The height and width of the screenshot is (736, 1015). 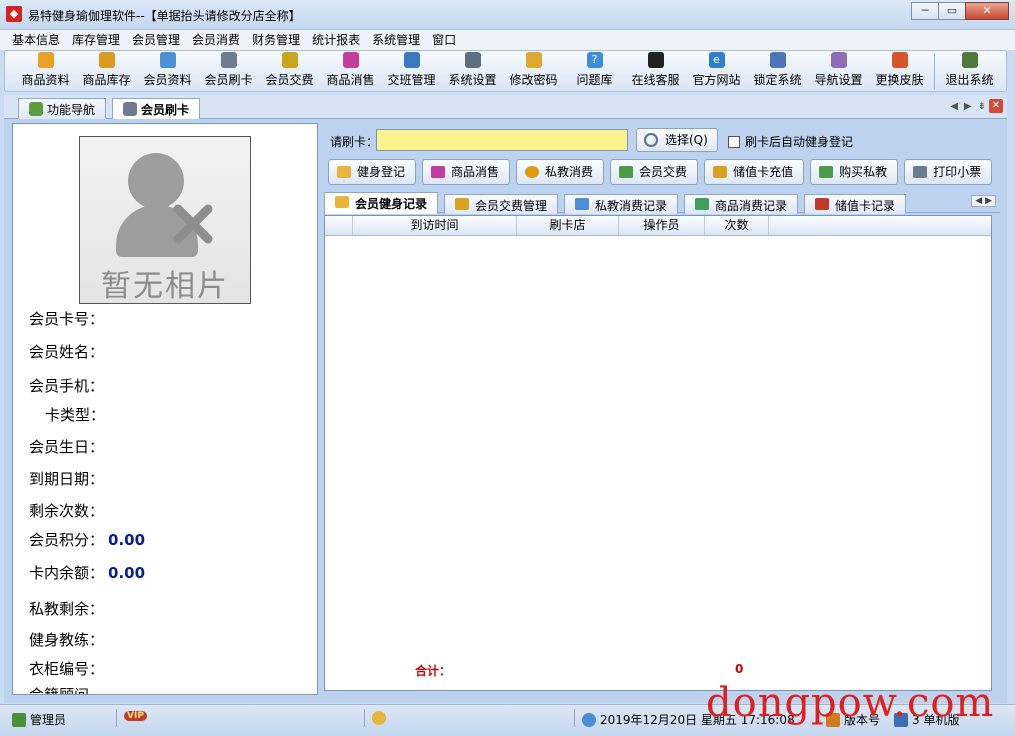 I want to click on toolbar-label: 锁定系统, so click(x=777, y=80).